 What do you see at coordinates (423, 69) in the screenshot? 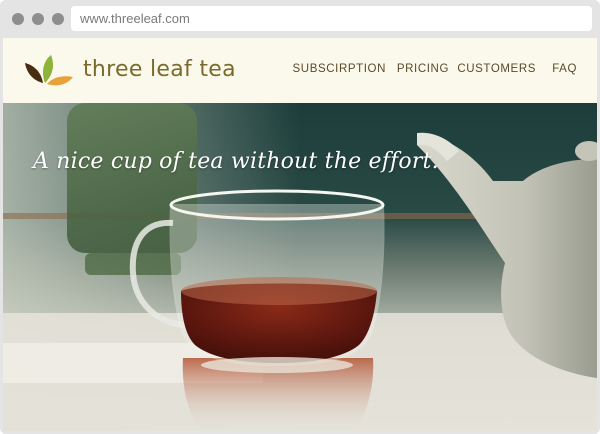
I see `nav-item-pricing: PRICING` at bounding box center [423, 69].